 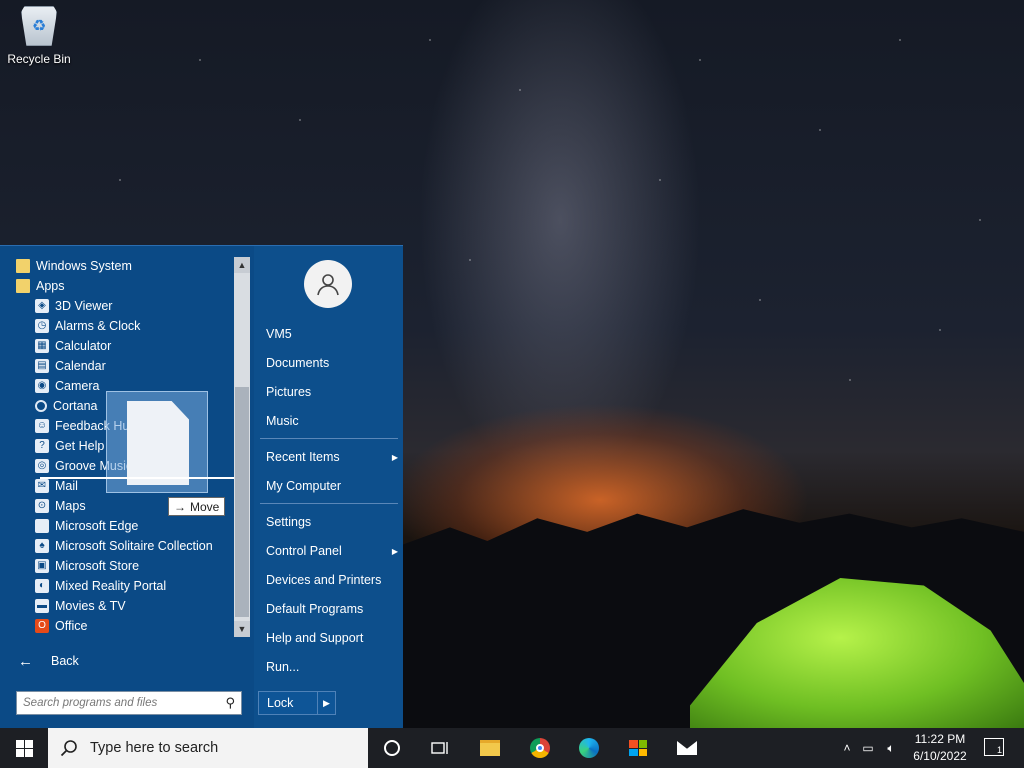 I want to click on document-icon, so click(x=42, y=526).